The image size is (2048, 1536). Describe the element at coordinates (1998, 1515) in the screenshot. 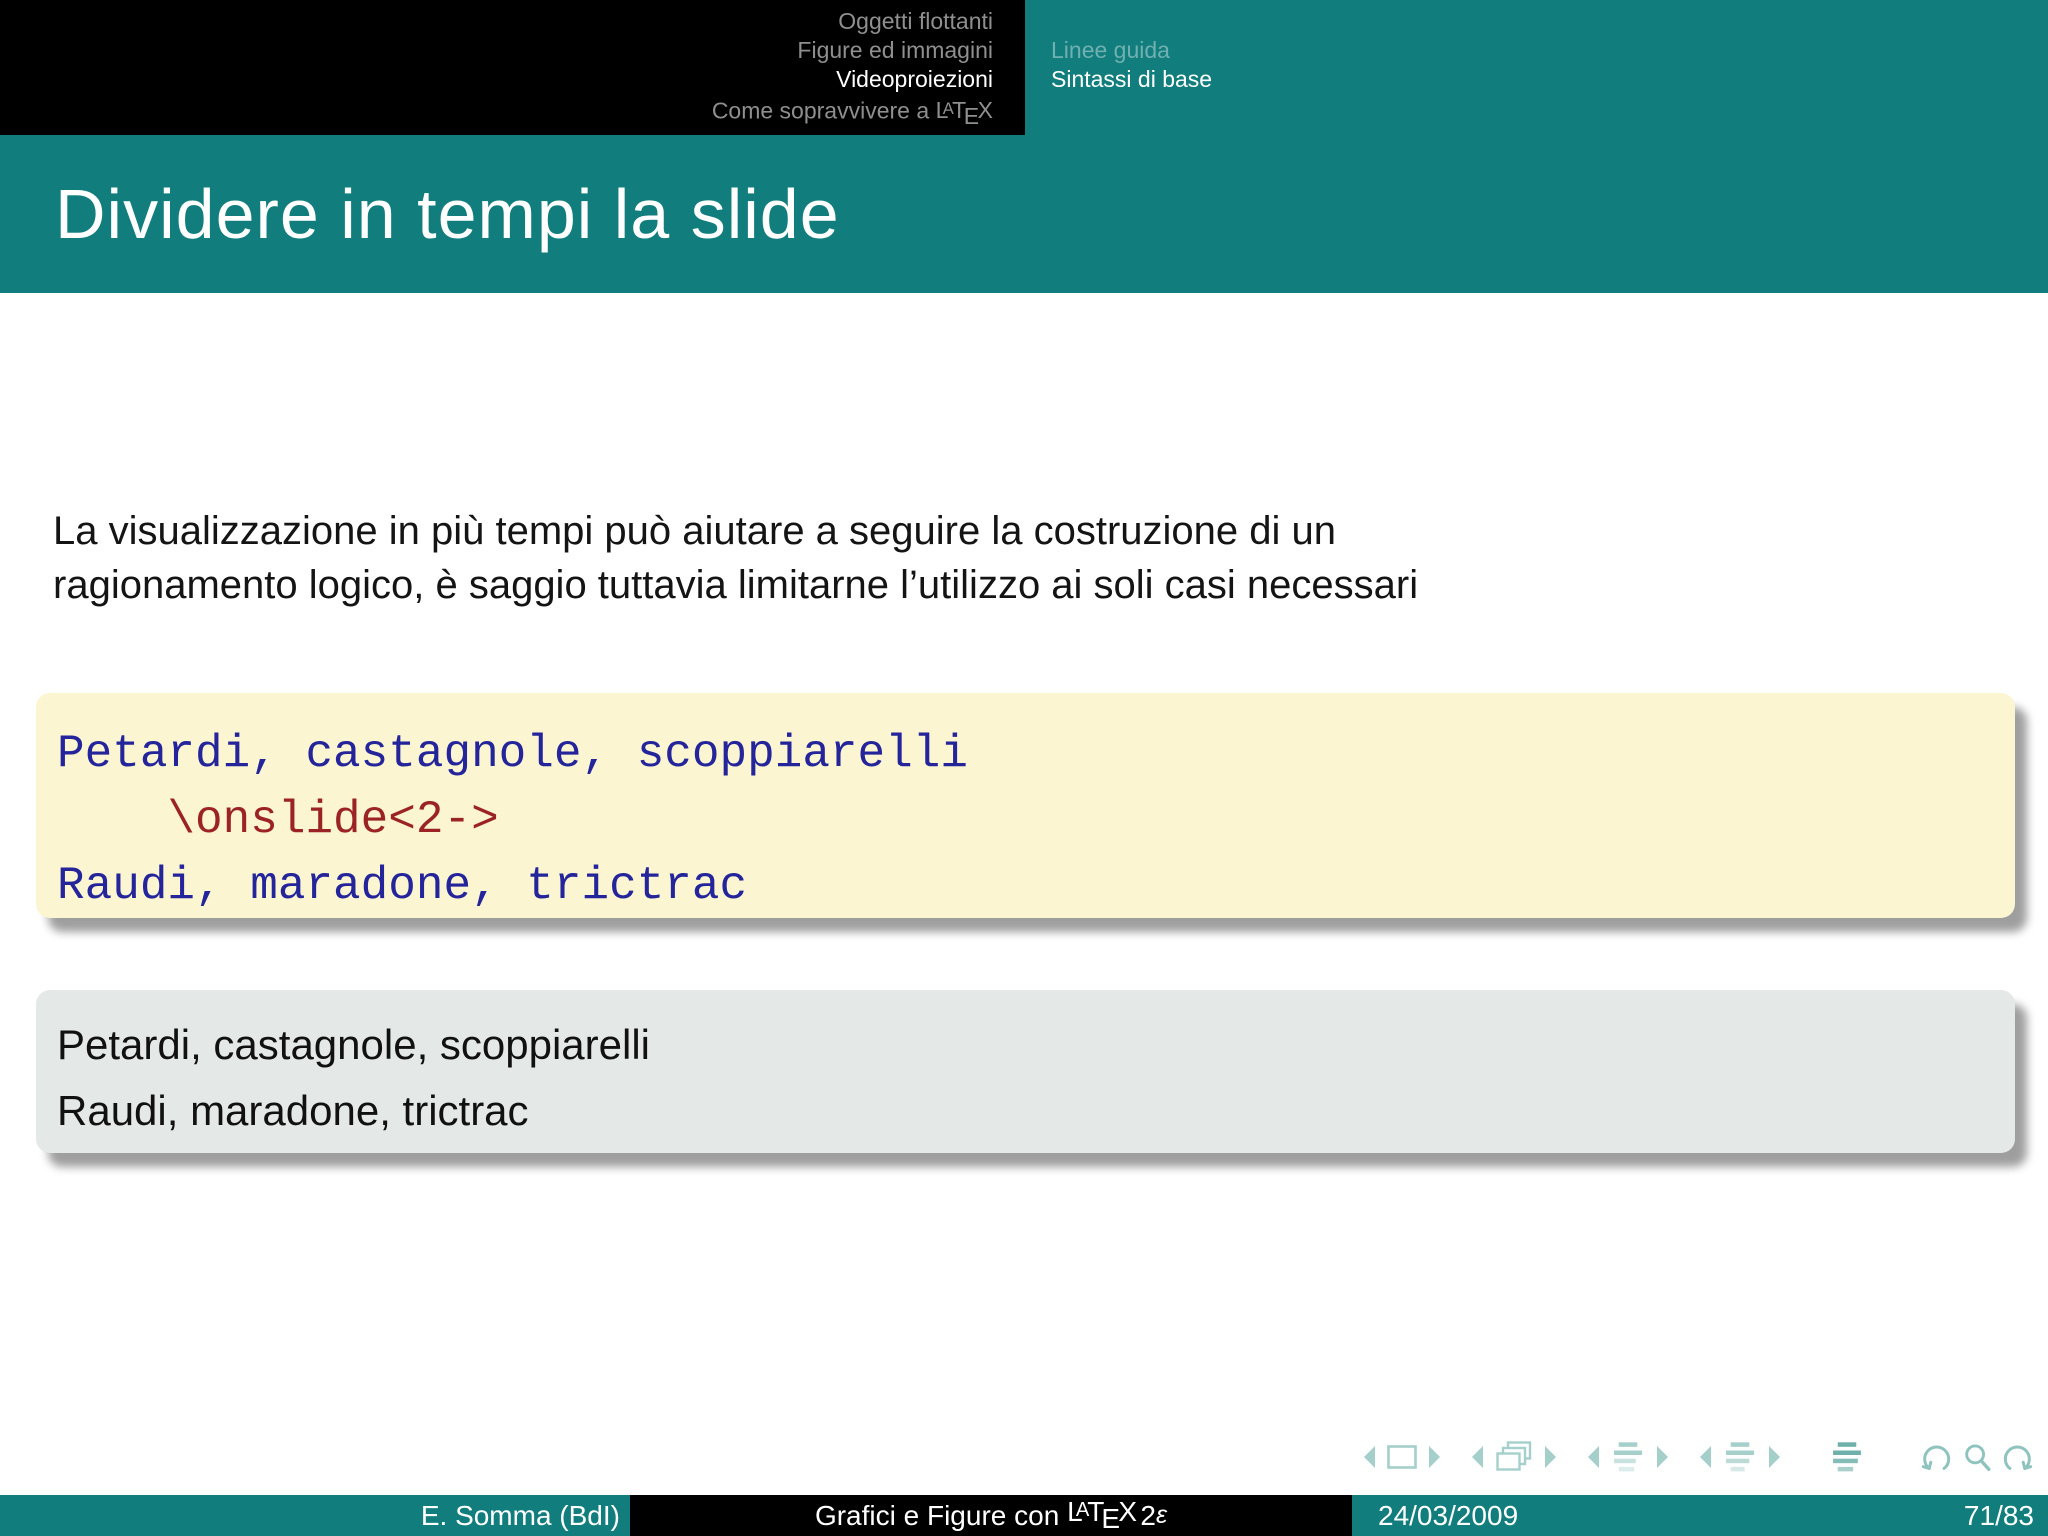

I see `footer-page-number: 71/83` at that location.